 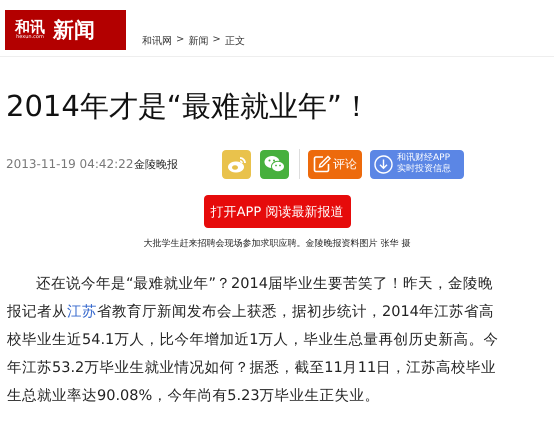 What do you see at coordinates (198, 41) in the screenshot?
I see `breadcrumb-link: 新闻` at bounding box center [198, 41].